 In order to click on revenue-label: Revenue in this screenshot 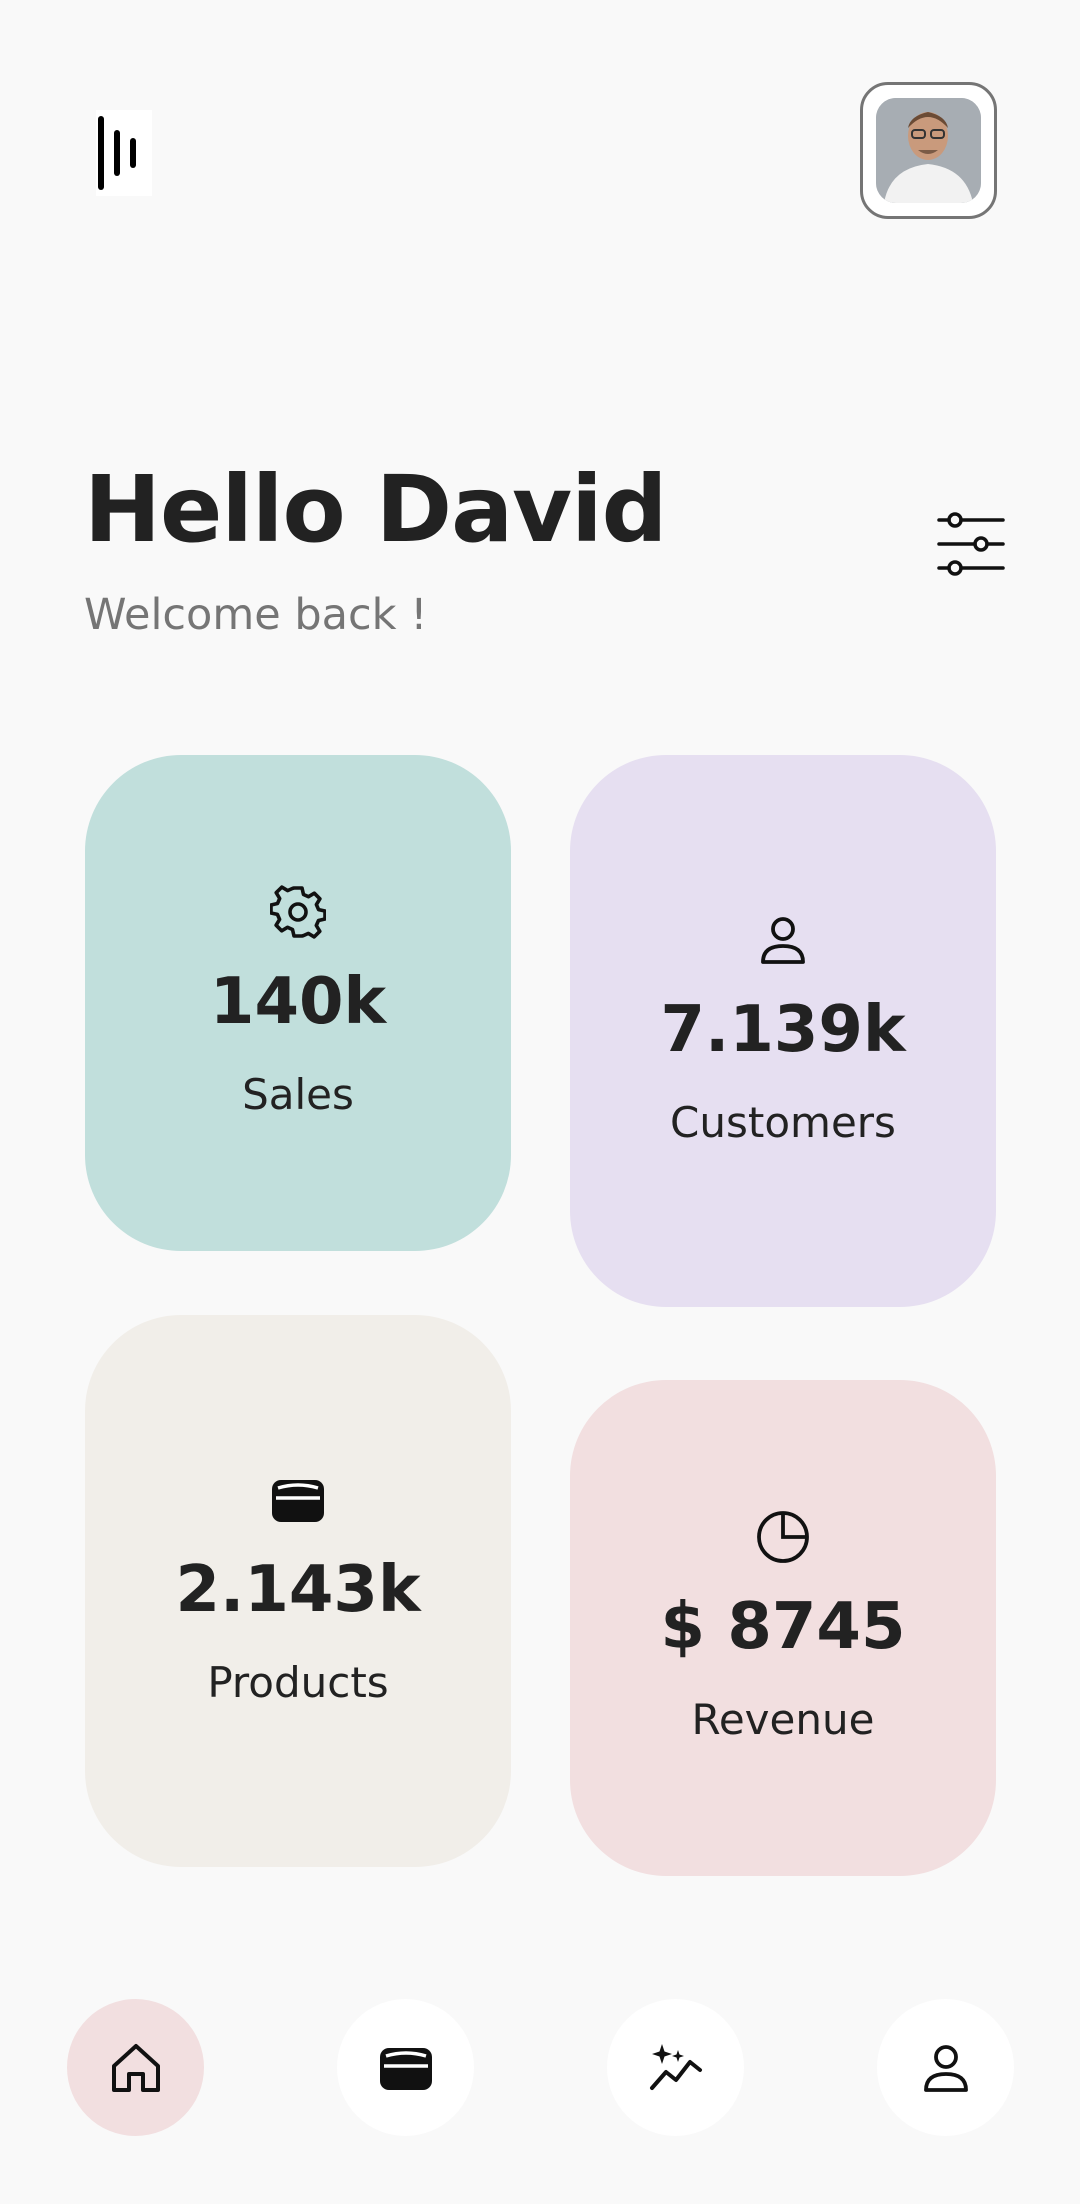, I will do `click(783, 1719)`.